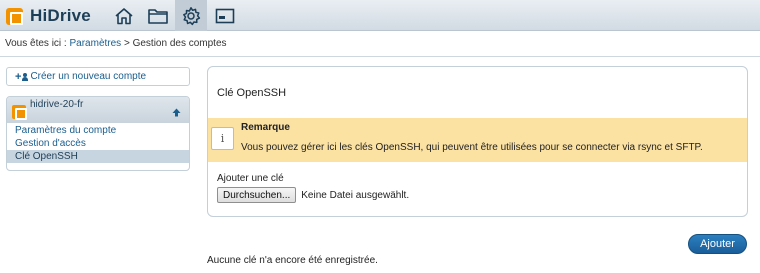 The width and height of the screenshot is (760, 273). Describe the element at coordinates (292, 260) in the screenshot. I see `empty-keys-message: Aucune clé n'a encore été enregistrée.` at that location.